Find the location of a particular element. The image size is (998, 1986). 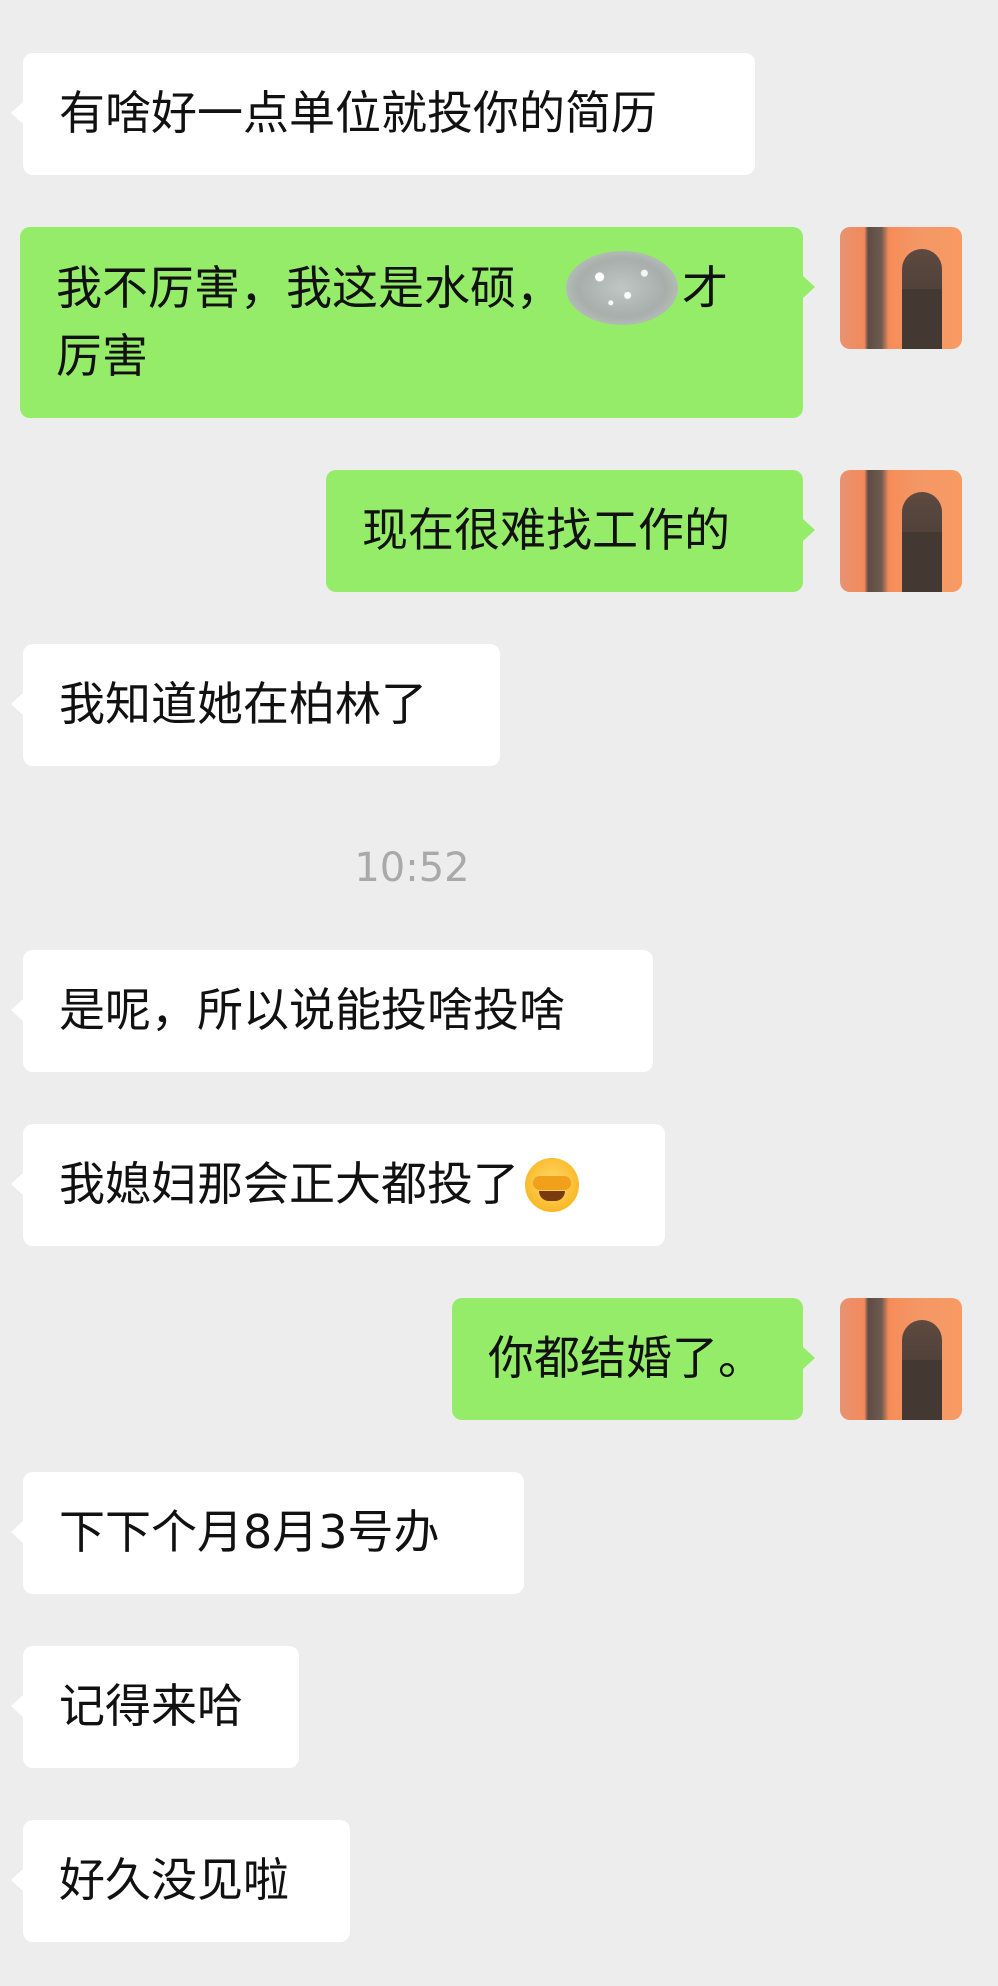

message-text: 好久没见啦 is located at coordinates (174, 1880).